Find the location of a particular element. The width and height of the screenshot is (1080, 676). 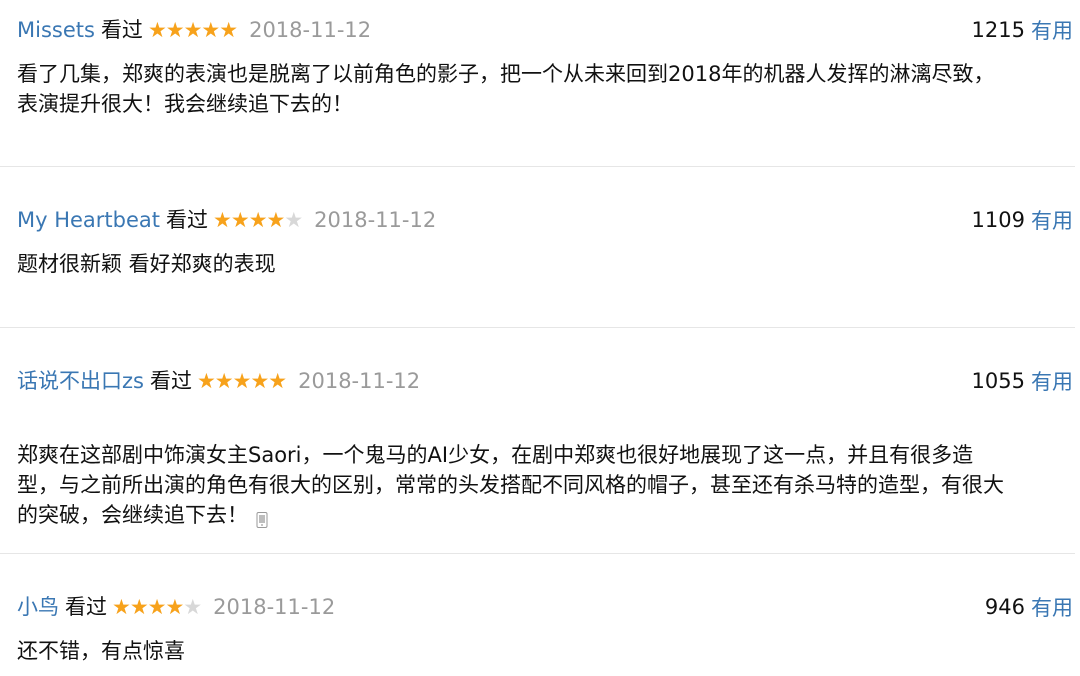

review-meta: My Heartbeat 看过 ★ ★ ★ ★ ★ 2018-11-12 is located at coordinates (226, 220).